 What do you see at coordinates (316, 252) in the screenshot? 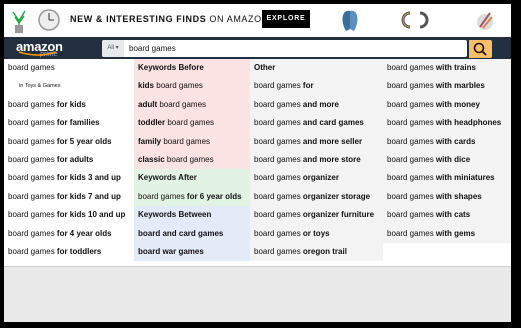
I see `suggestion-item: board games oregon trail` at bounding box center [316, 252].